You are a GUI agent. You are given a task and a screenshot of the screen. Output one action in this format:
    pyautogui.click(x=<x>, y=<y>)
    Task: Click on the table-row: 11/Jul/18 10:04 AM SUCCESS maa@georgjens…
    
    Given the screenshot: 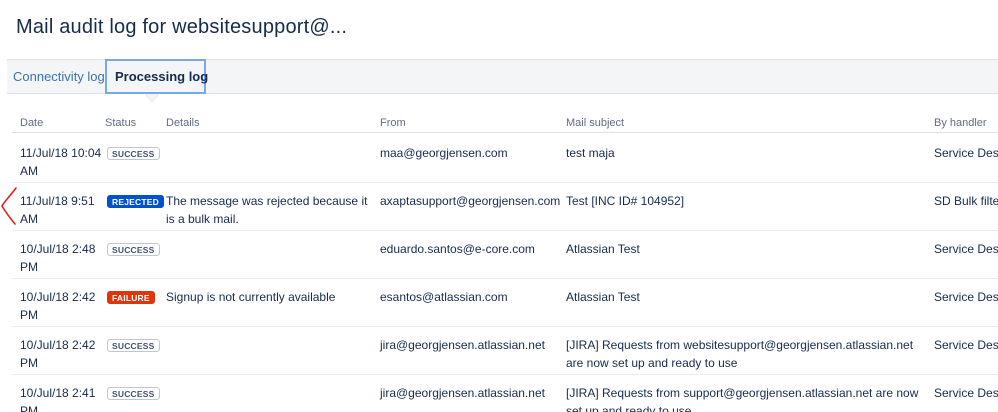 What is the action you would take?
    pyautogui.click(x=505, y=158)
    